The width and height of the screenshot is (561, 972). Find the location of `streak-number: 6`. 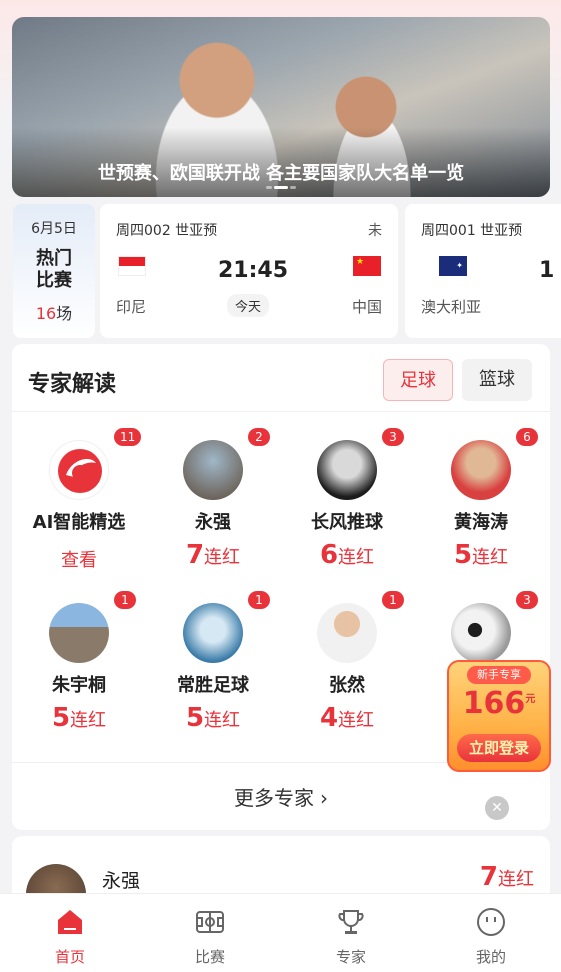

streak-number: 6 is located at coordinates (329, 555).